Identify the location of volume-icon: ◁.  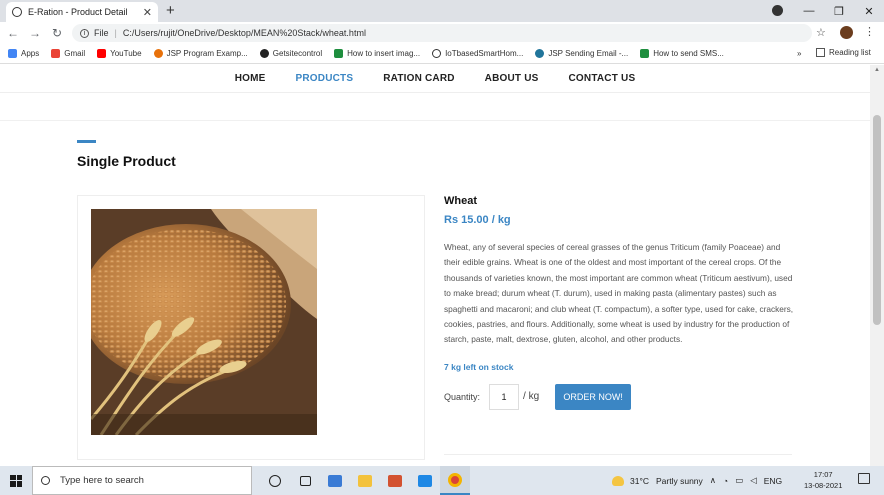
(753, 480).